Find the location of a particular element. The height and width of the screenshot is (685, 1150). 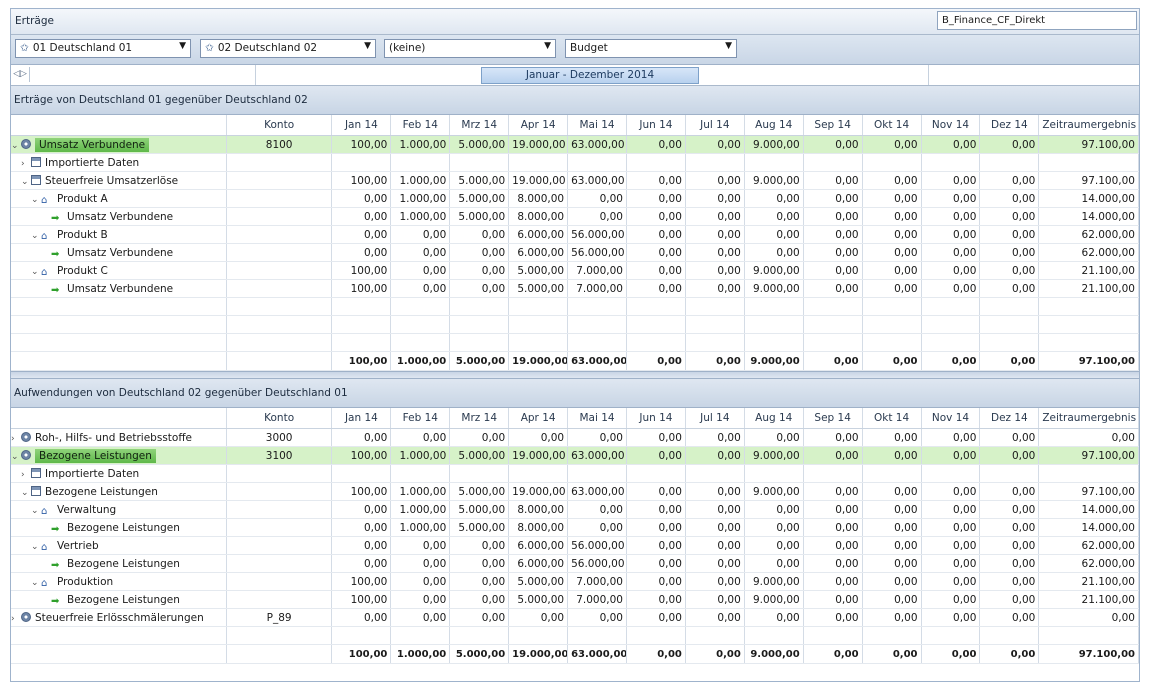

column-header: Dez 14 is located at coordinates (1009, 125).